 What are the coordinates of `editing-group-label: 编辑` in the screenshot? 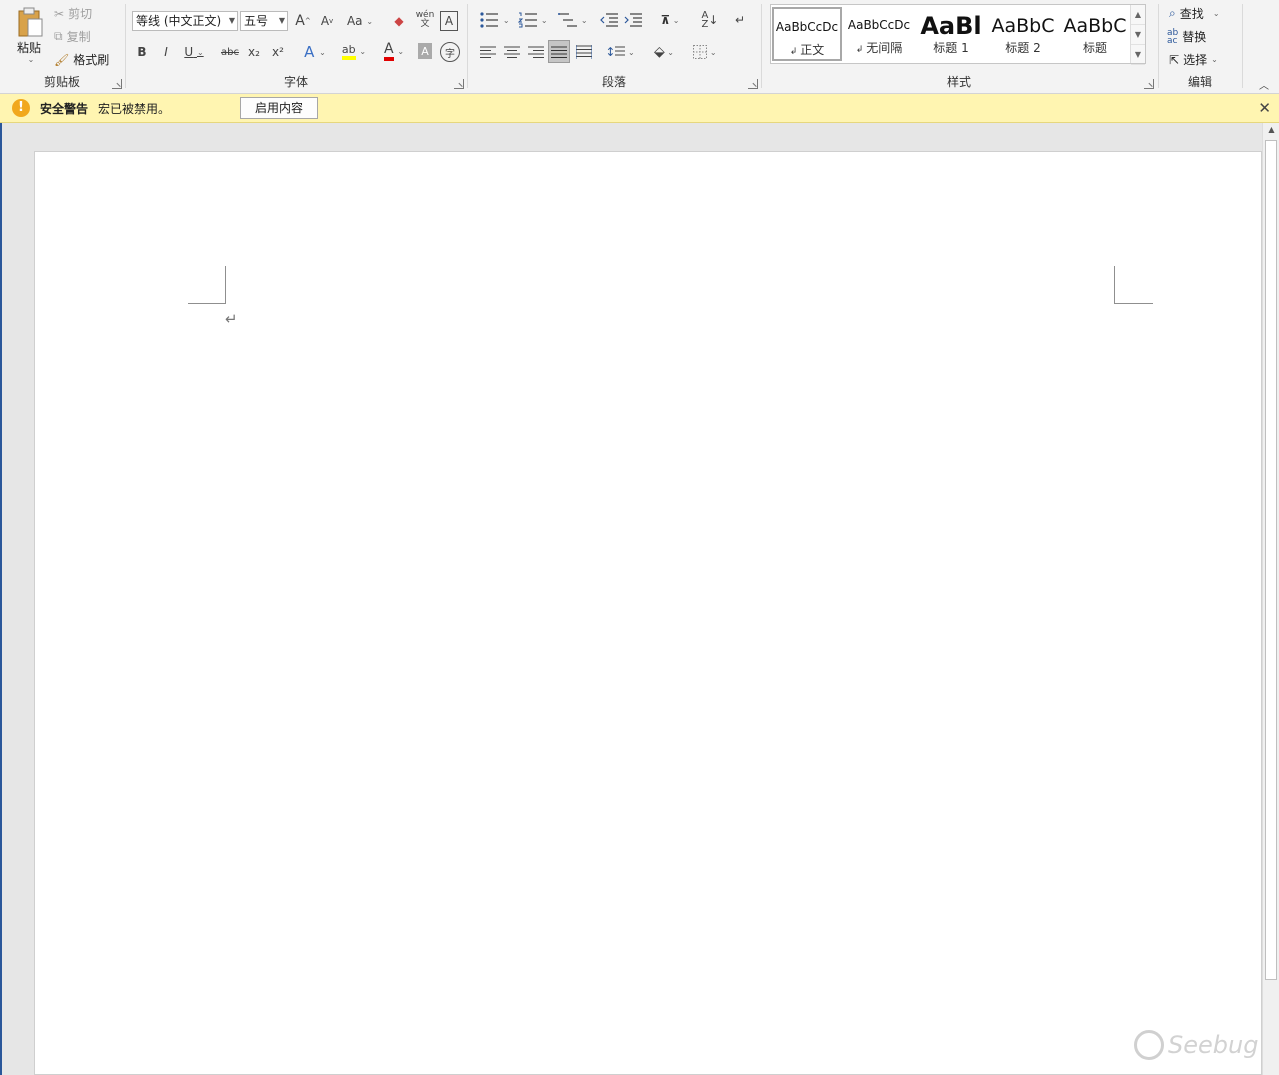 It's located at (1199, 82).